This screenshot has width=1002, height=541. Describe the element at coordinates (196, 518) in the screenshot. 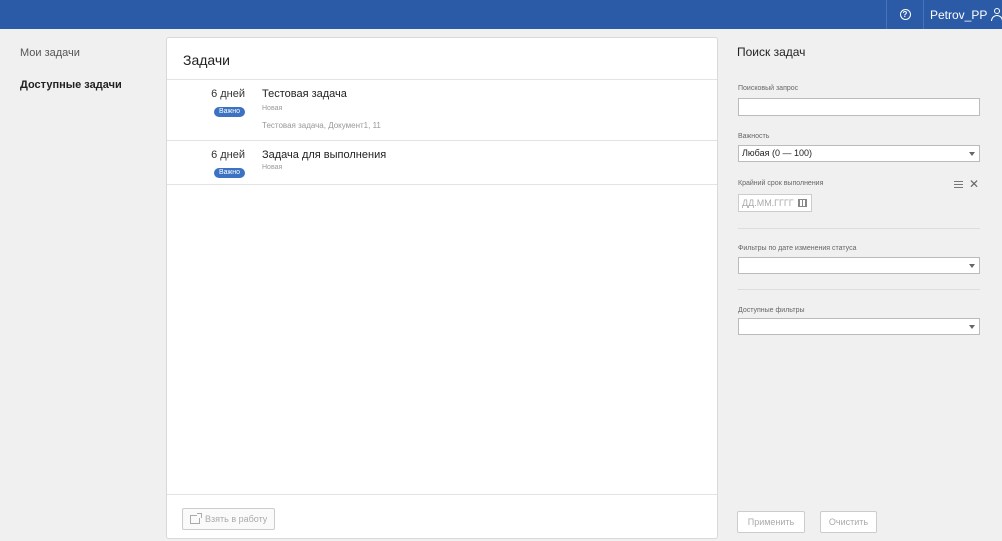

I see `external-link-icon` at that location.